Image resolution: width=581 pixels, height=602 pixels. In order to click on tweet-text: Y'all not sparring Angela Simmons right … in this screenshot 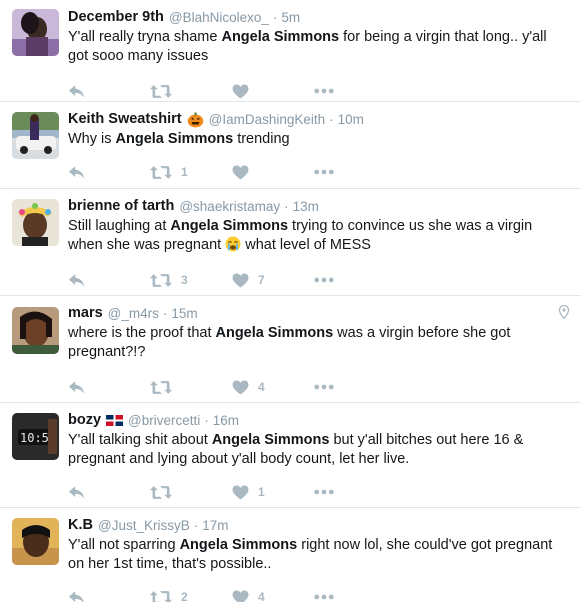, I will do `click(317, 555)`.